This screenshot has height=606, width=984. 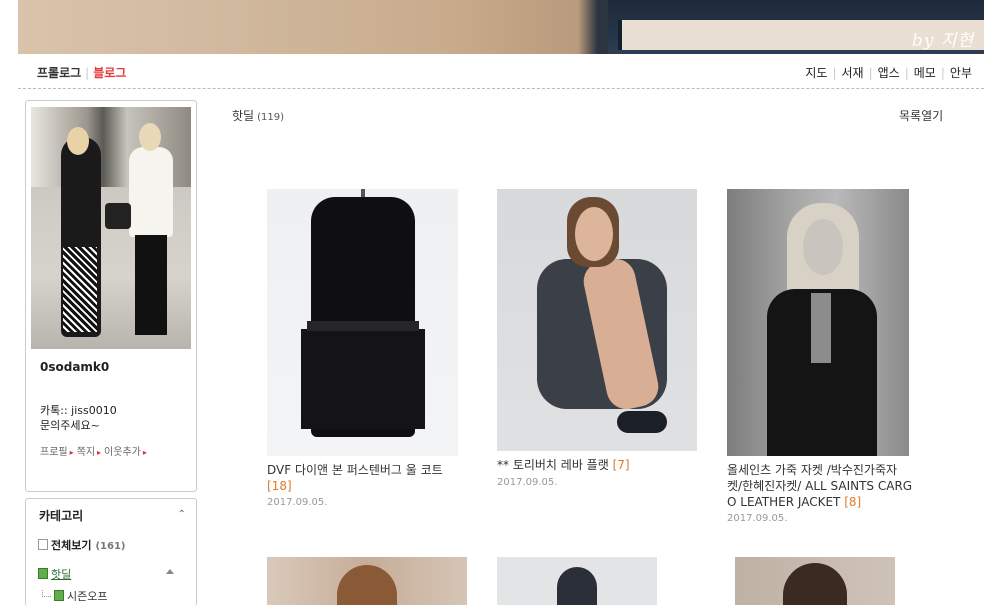 I want to click on board-post-count: (119), so click(x=270, y=117).